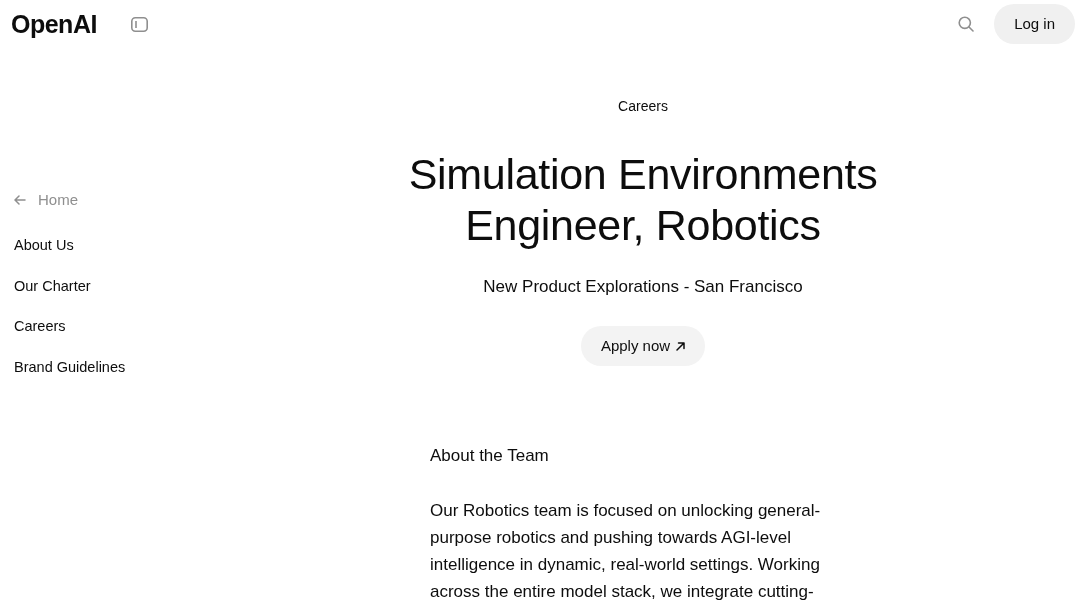 The width and height of the screenshot is (1080, 607). I want to click on job-title: Simulation Environments Engineer, Robotics, so click(643, 200).